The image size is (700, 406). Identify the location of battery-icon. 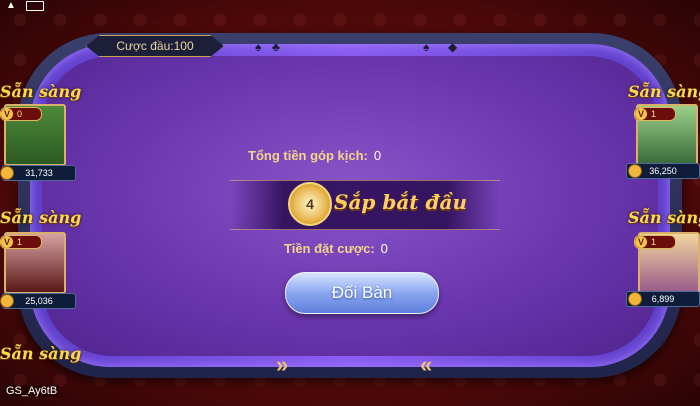
(35, 6).